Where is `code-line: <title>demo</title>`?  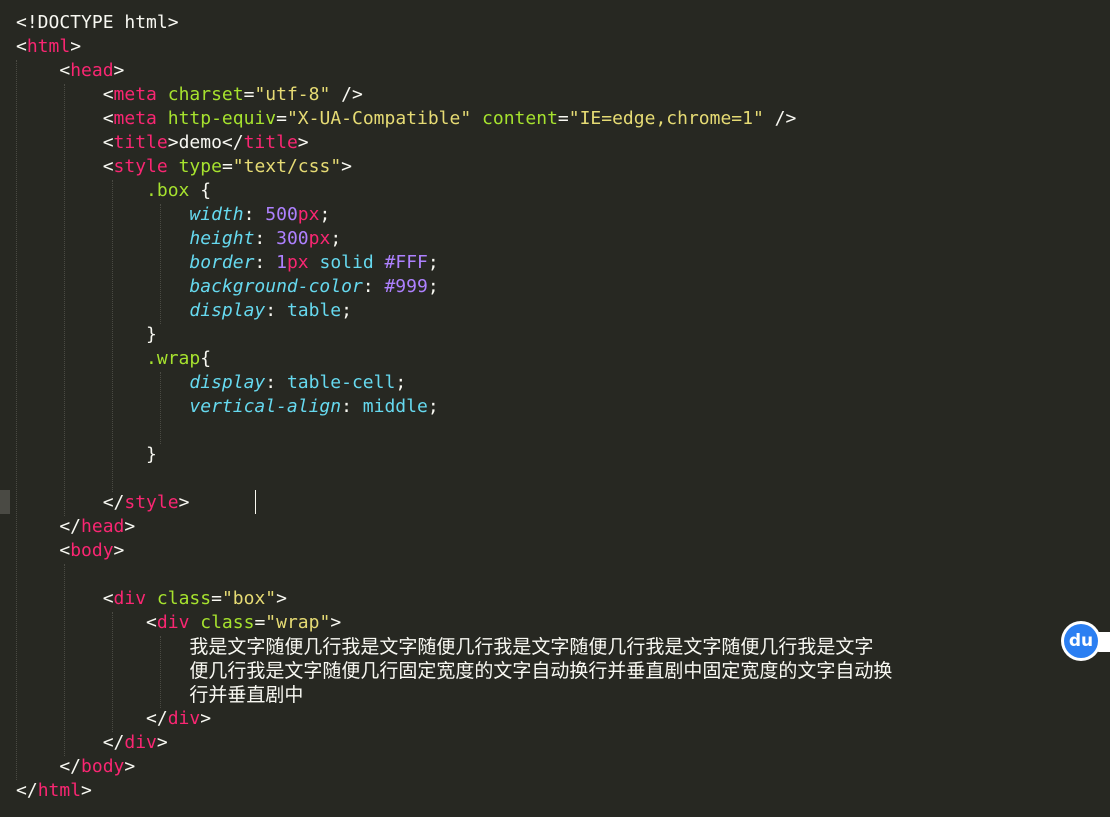 code-line: <title>demo</title> is located at coordinates (162, 143).